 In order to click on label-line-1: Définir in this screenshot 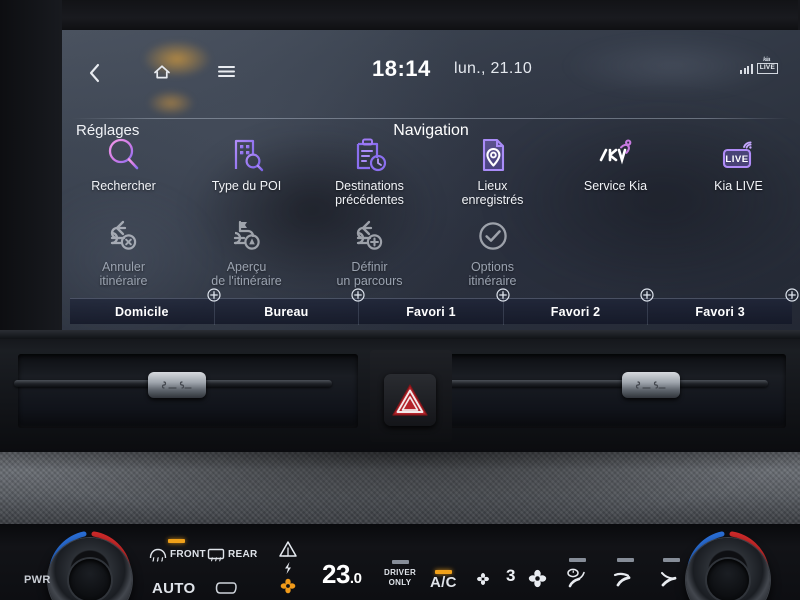, I will do `click(369, 267)`.